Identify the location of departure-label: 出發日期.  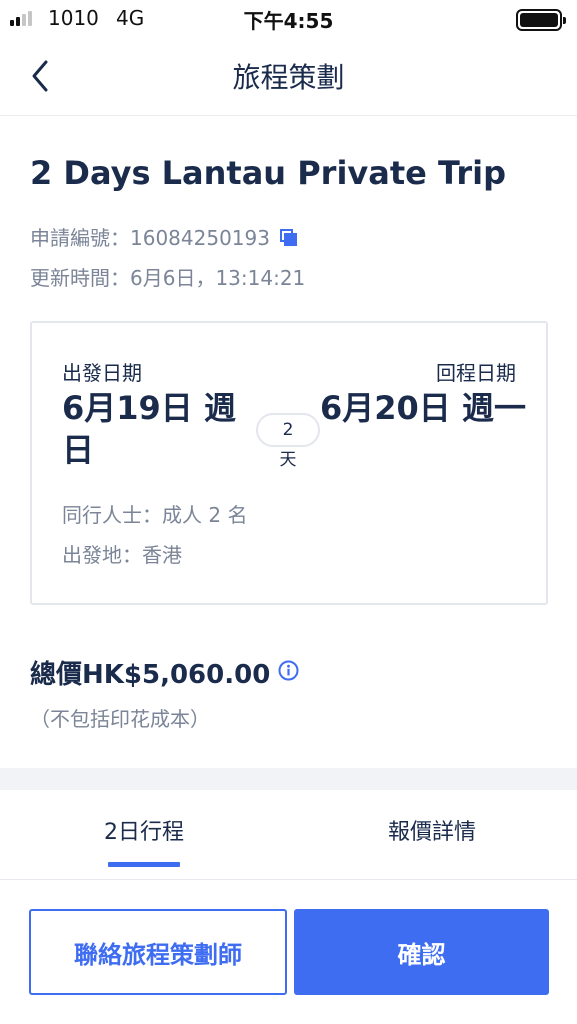
(102, 373).